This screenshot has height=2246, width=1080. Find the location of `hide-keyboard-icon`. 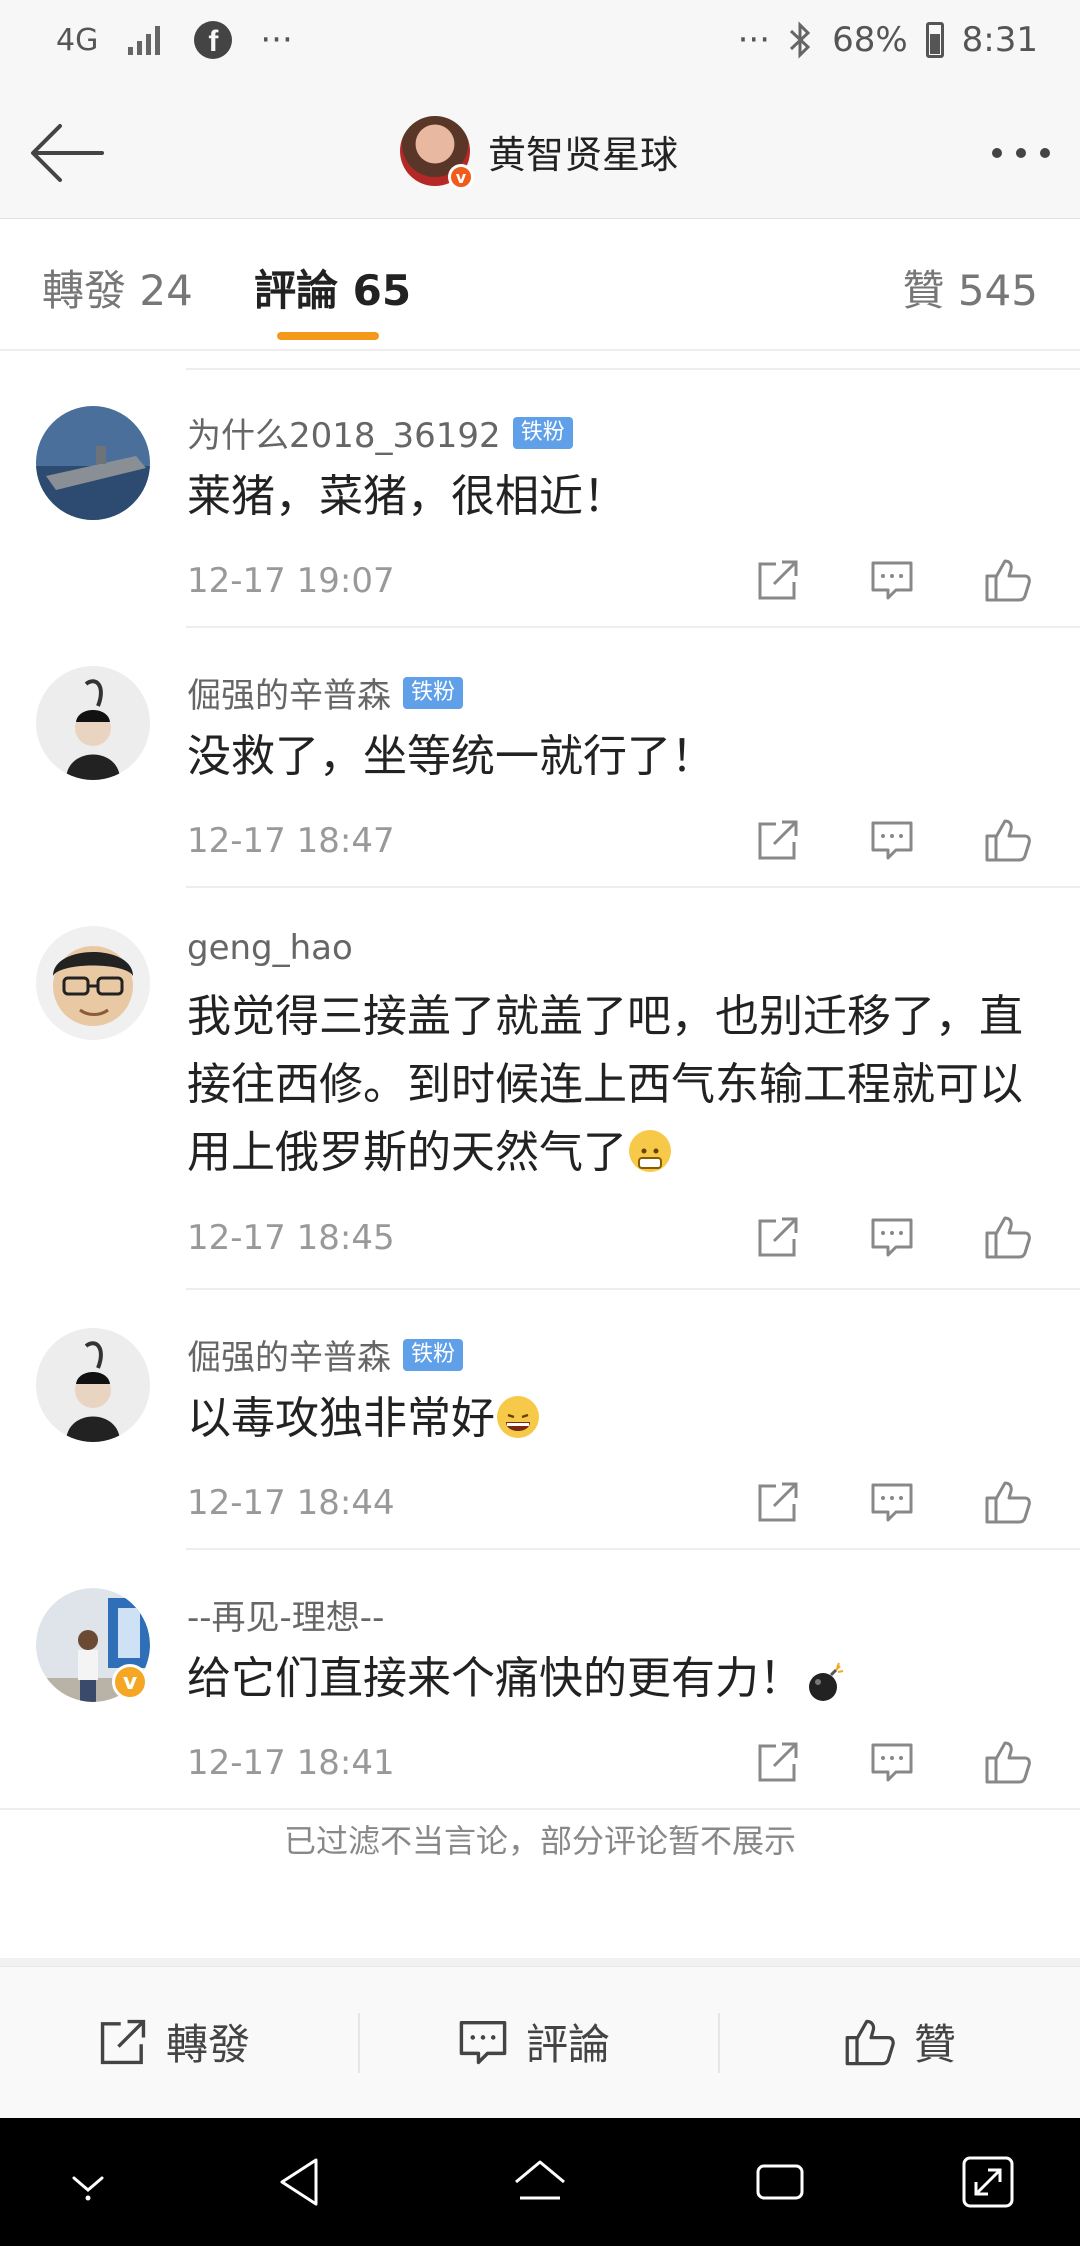

hide-keyboard-icon is located at coordinates (88, 2182).